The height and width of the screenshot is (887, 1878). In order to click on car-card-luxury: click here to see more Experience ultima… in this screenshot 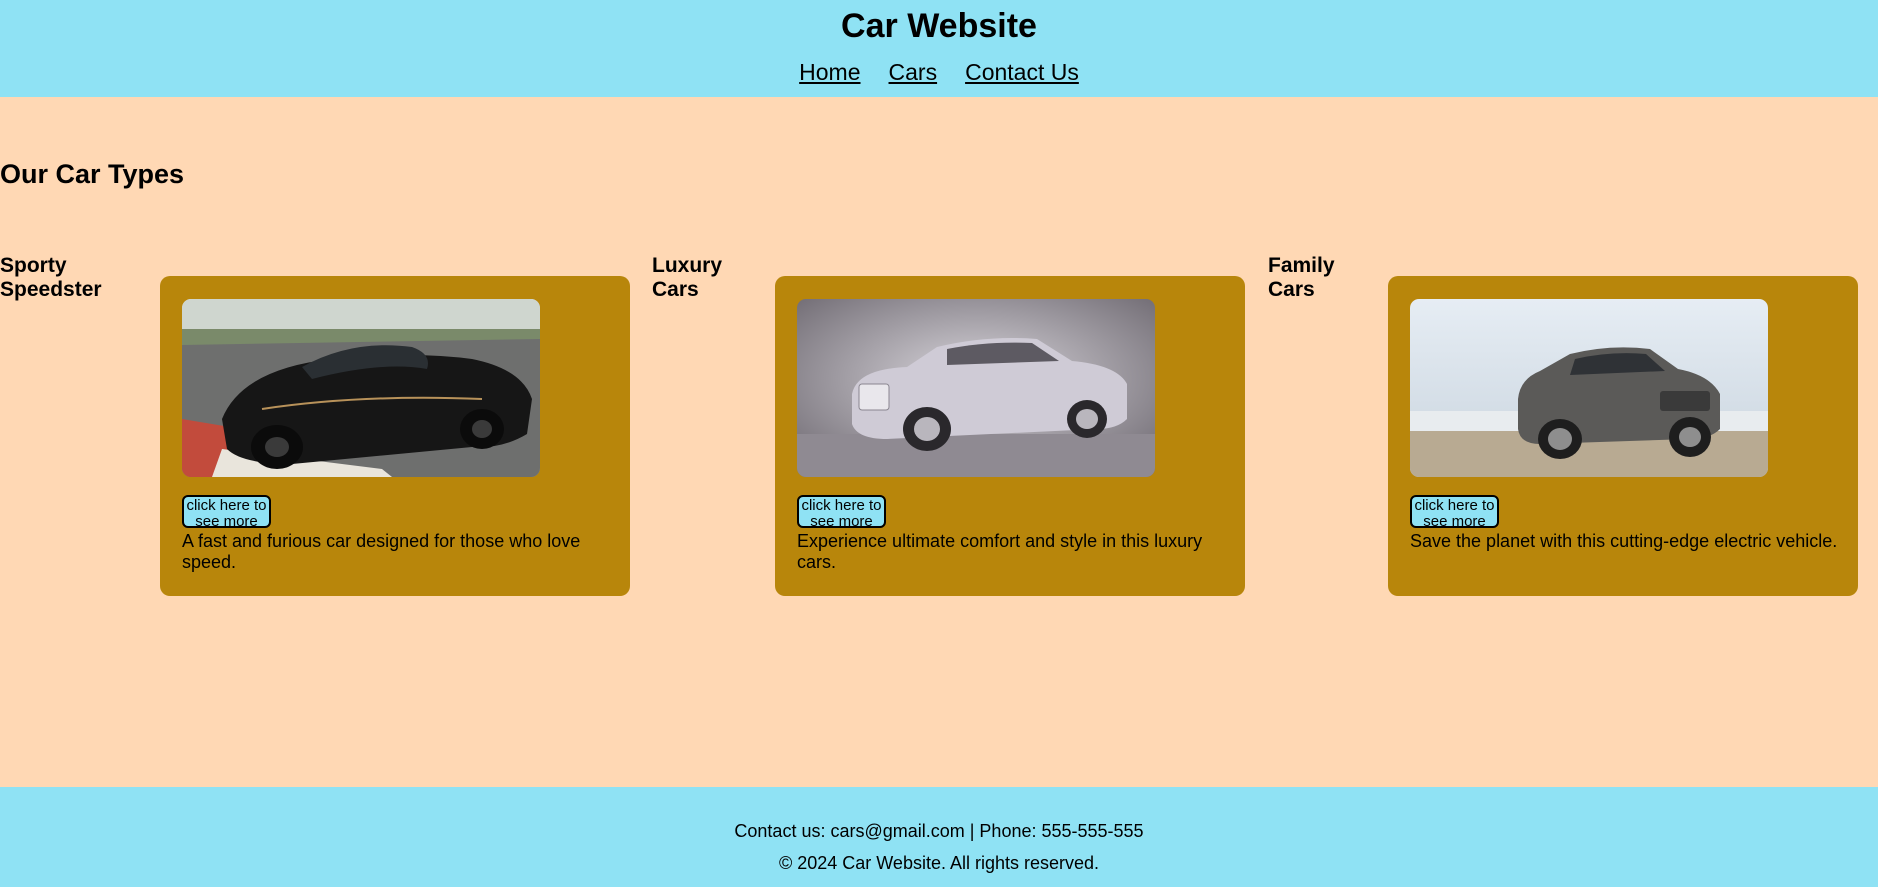, I will do `click(1010, 436)`.